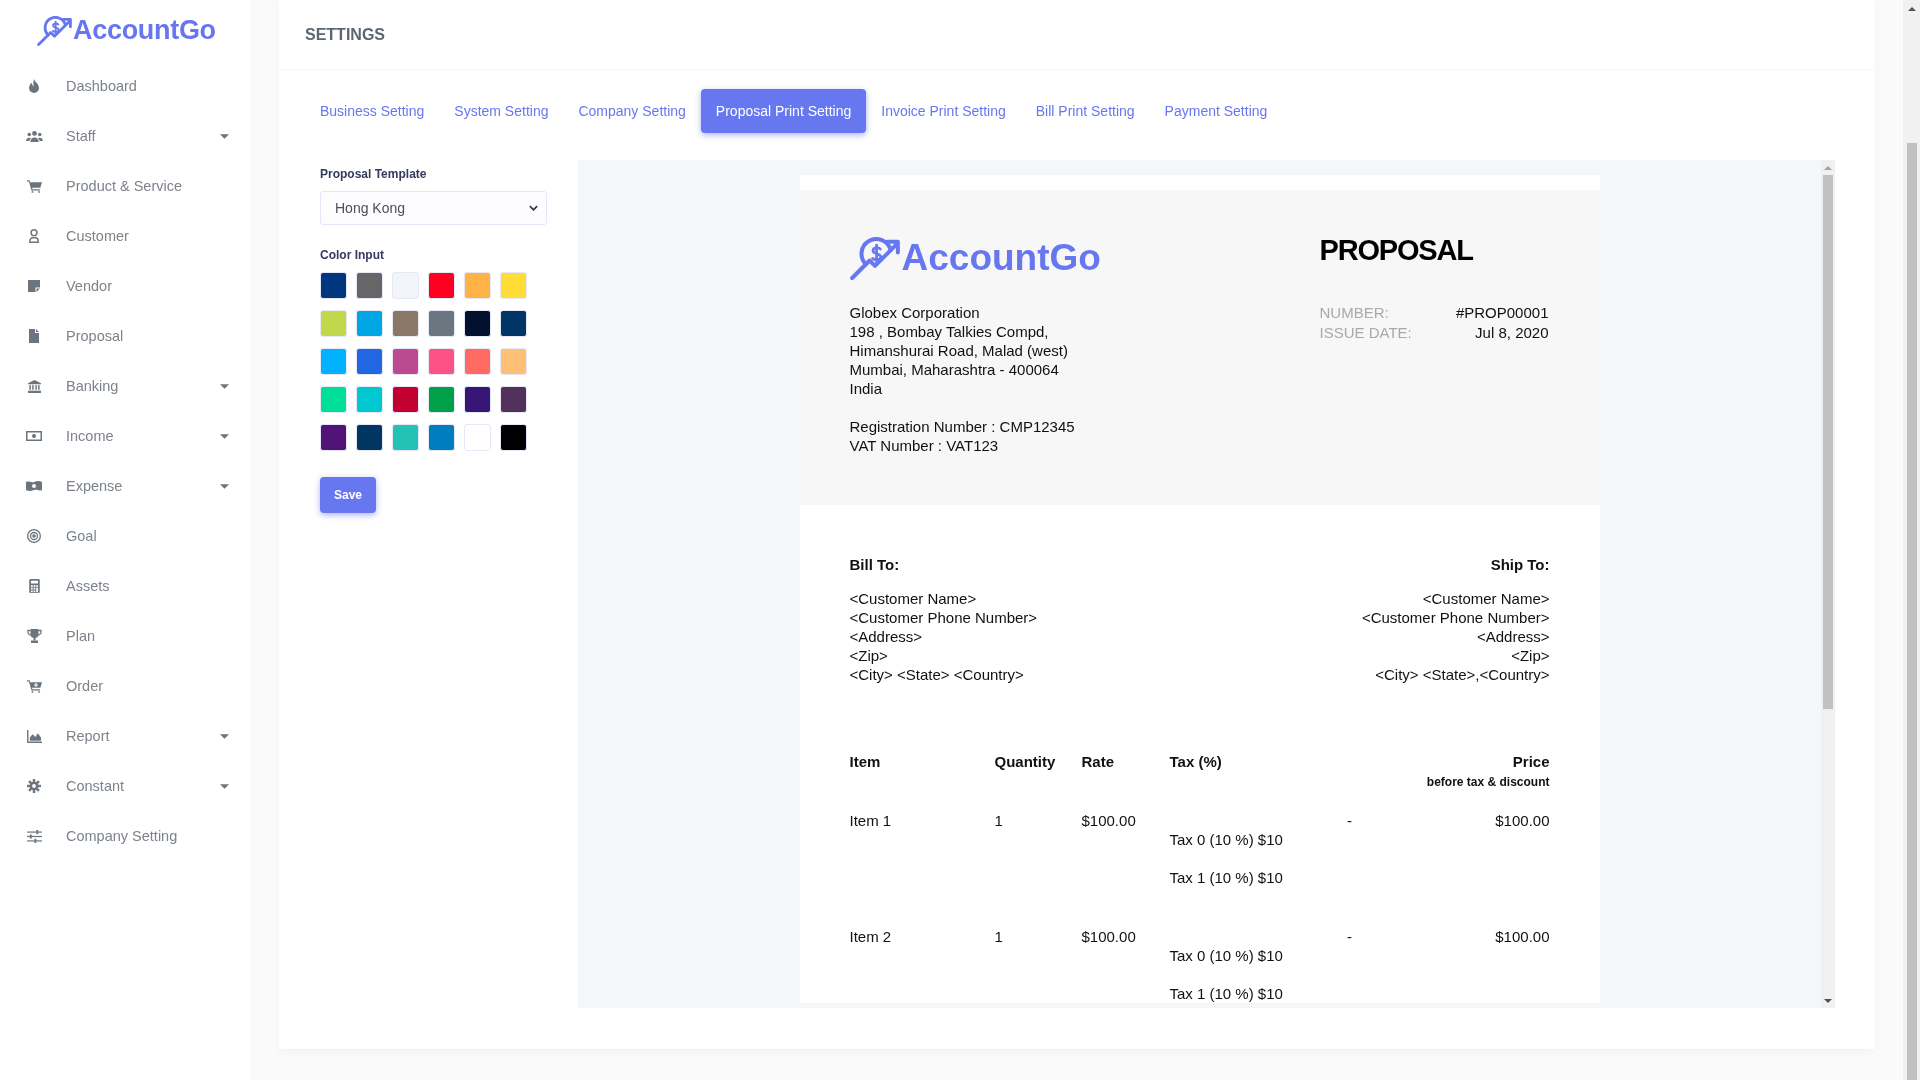 This screenshot has width=1920, height=1080. What do you see at coordinates (125, 386) in the screenshot?
I see `sidebar-item: Banking` at bounding box center [125, 386].